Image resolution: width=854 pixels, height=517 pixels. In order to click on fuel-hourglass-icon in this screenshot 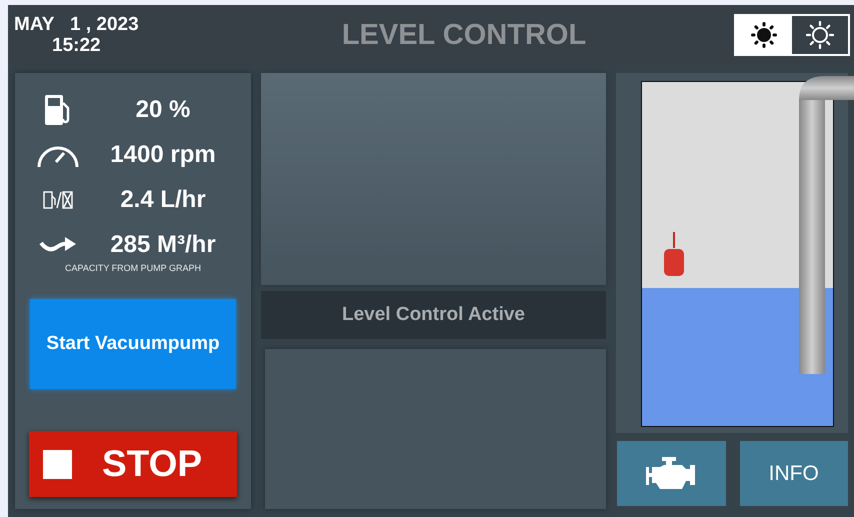, I will do `click(58, 199)`.